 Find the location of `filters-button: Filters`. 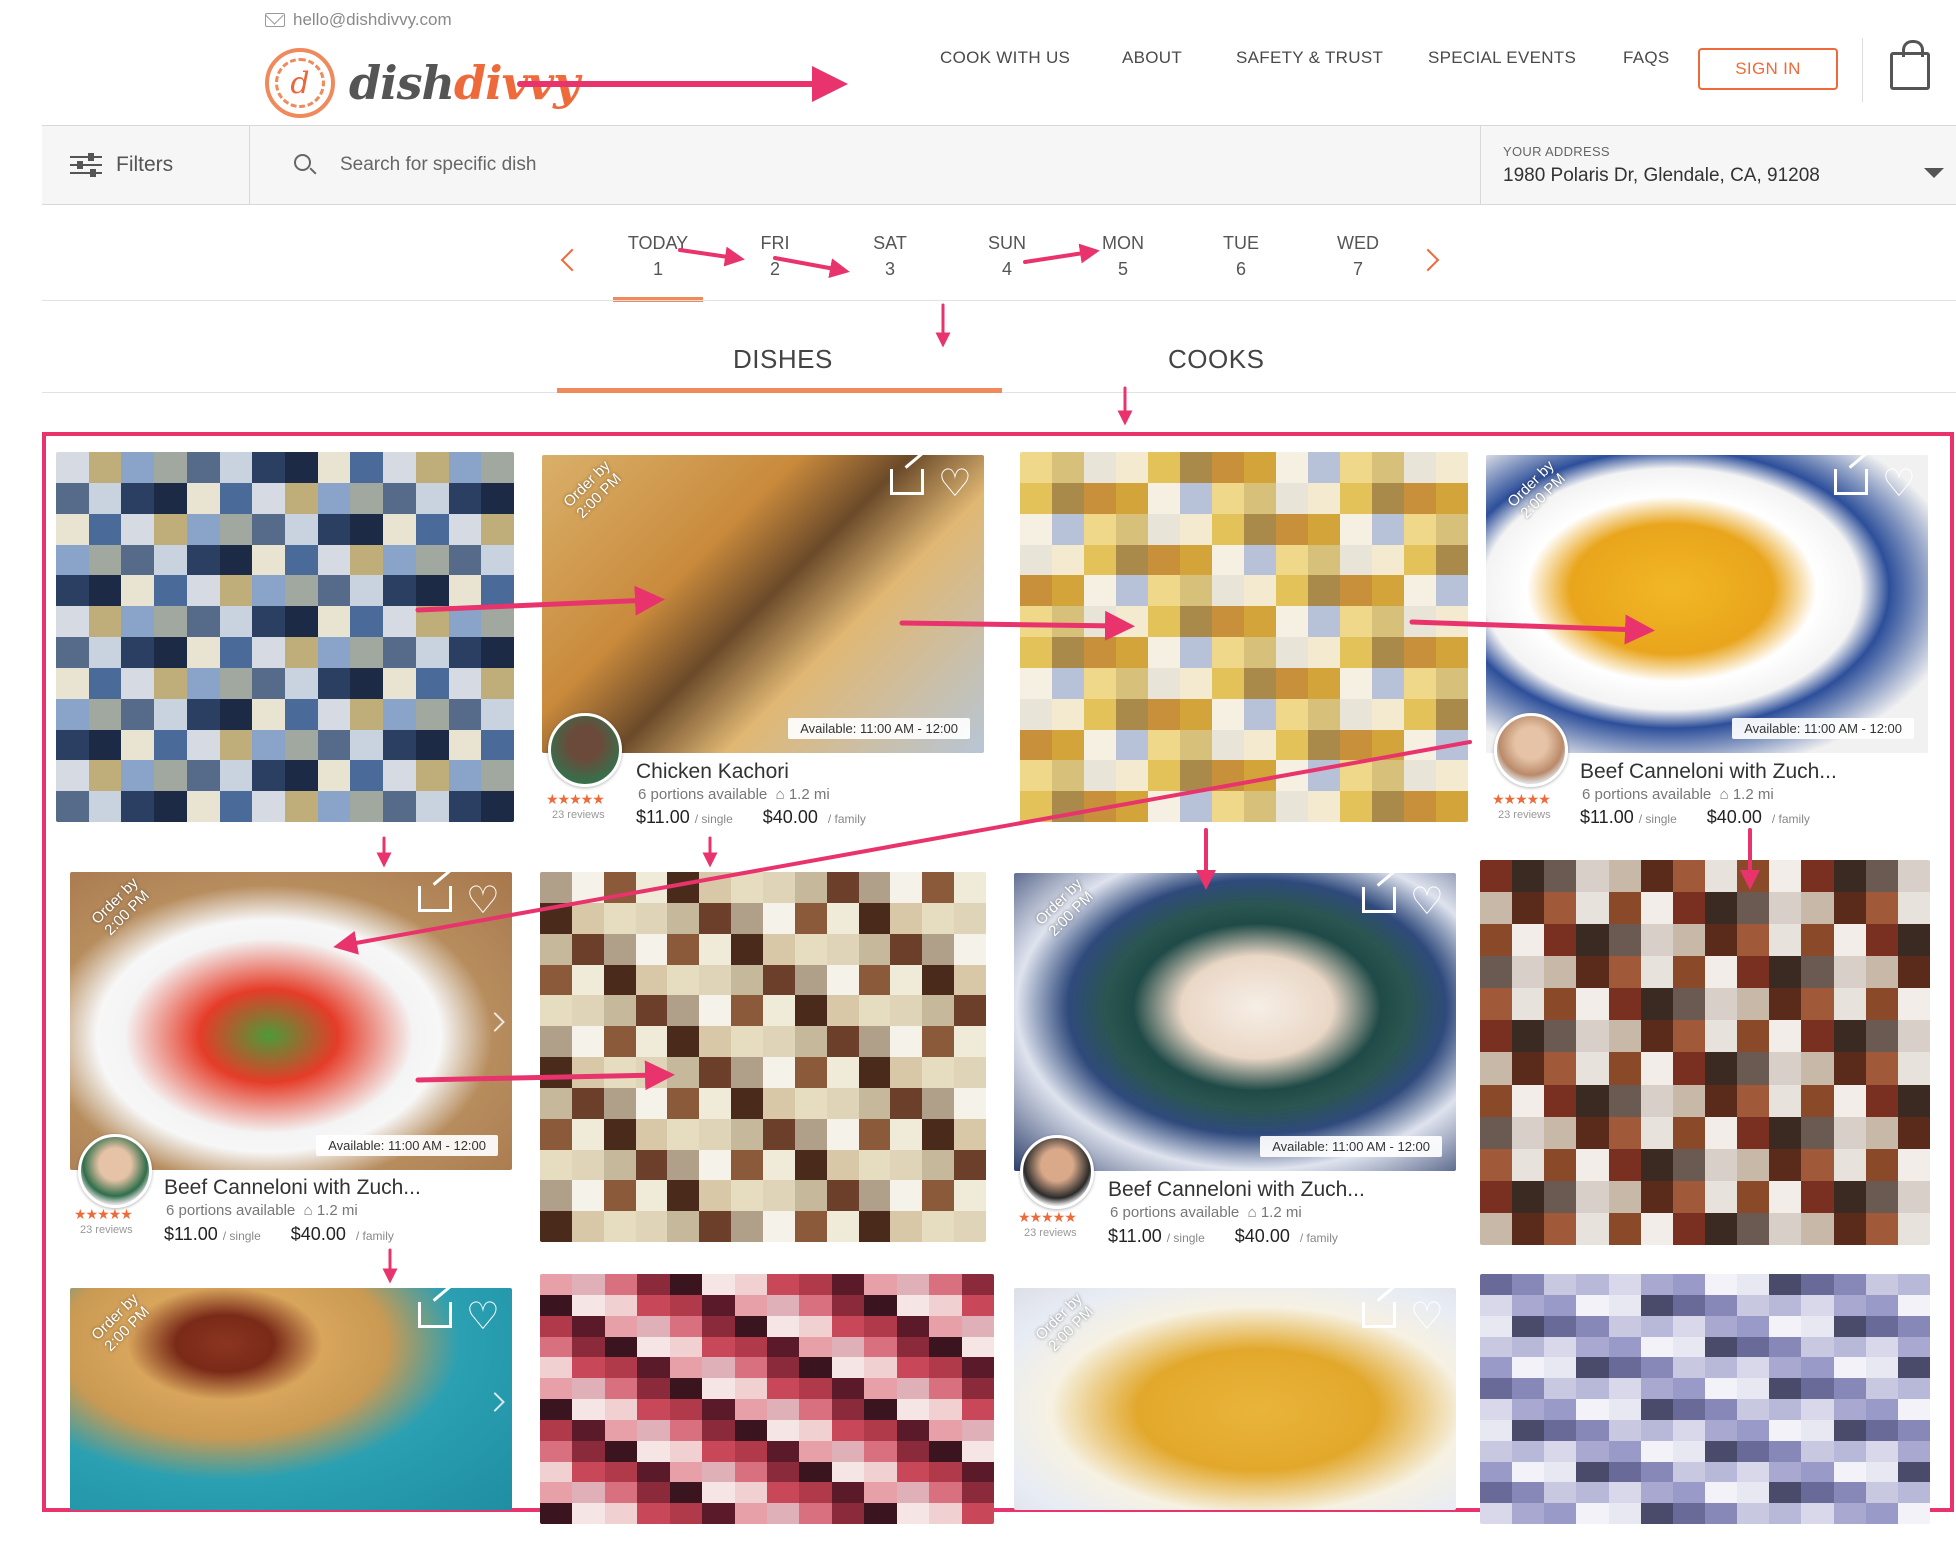

filters-button: Filters is located at coordinates (146, 165).